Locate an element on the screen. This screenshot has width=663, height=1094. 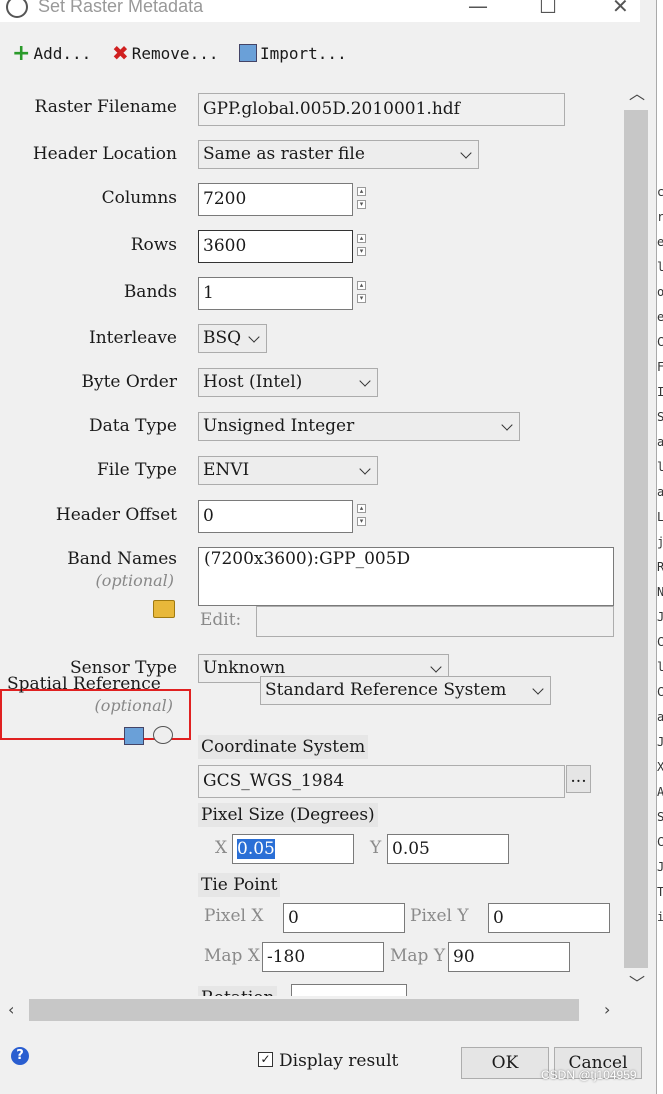
byte-order-select: Host (Intel) is located at coordinates (288, 382).